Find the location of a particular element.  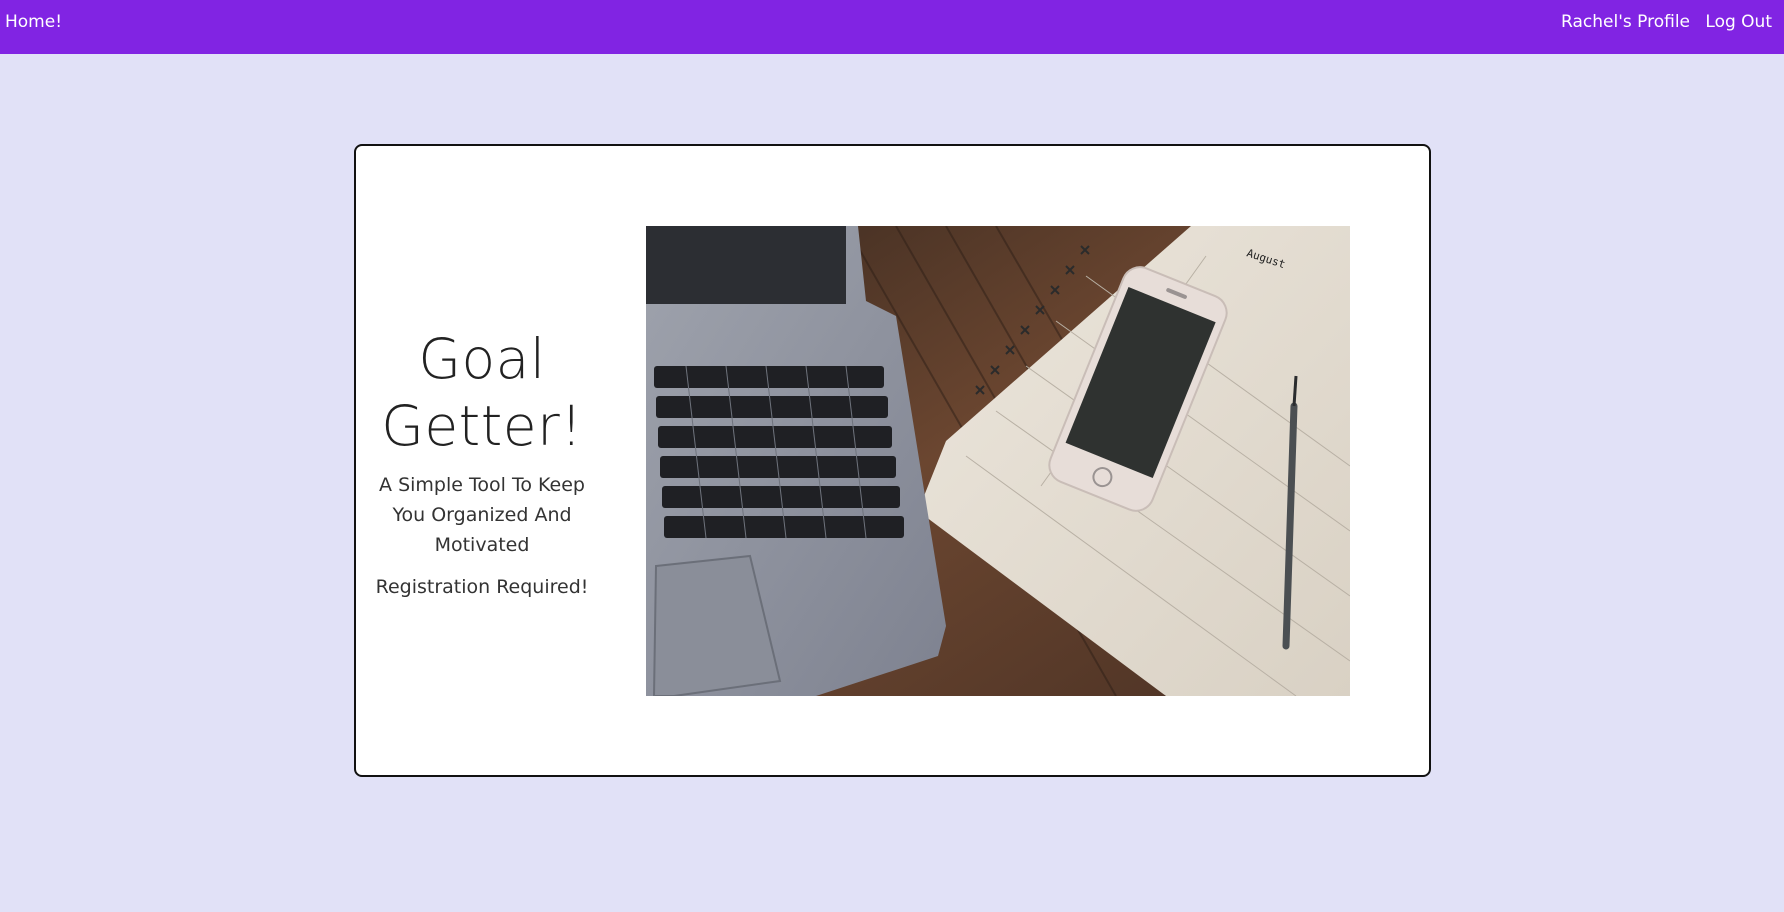

registration-note: Registration Required! is located at coordinates (482, 587).